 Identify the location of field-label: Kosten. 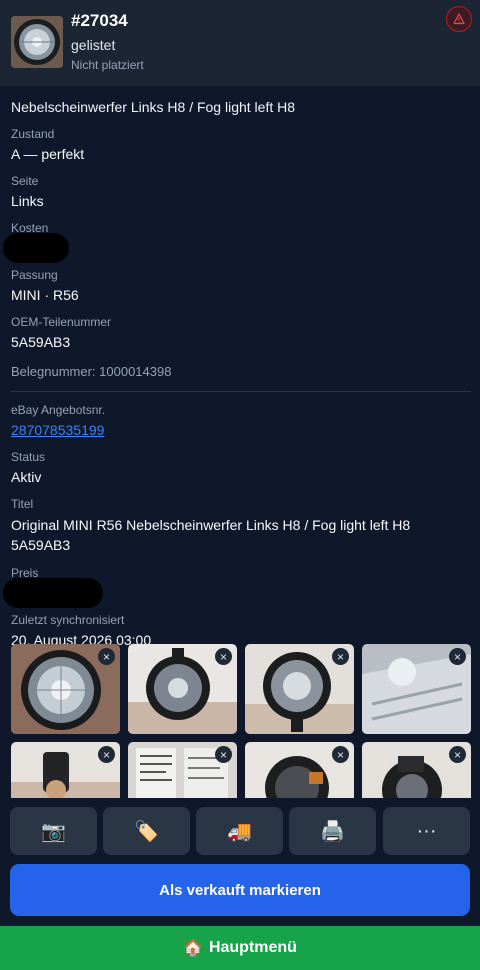
(30, 228).